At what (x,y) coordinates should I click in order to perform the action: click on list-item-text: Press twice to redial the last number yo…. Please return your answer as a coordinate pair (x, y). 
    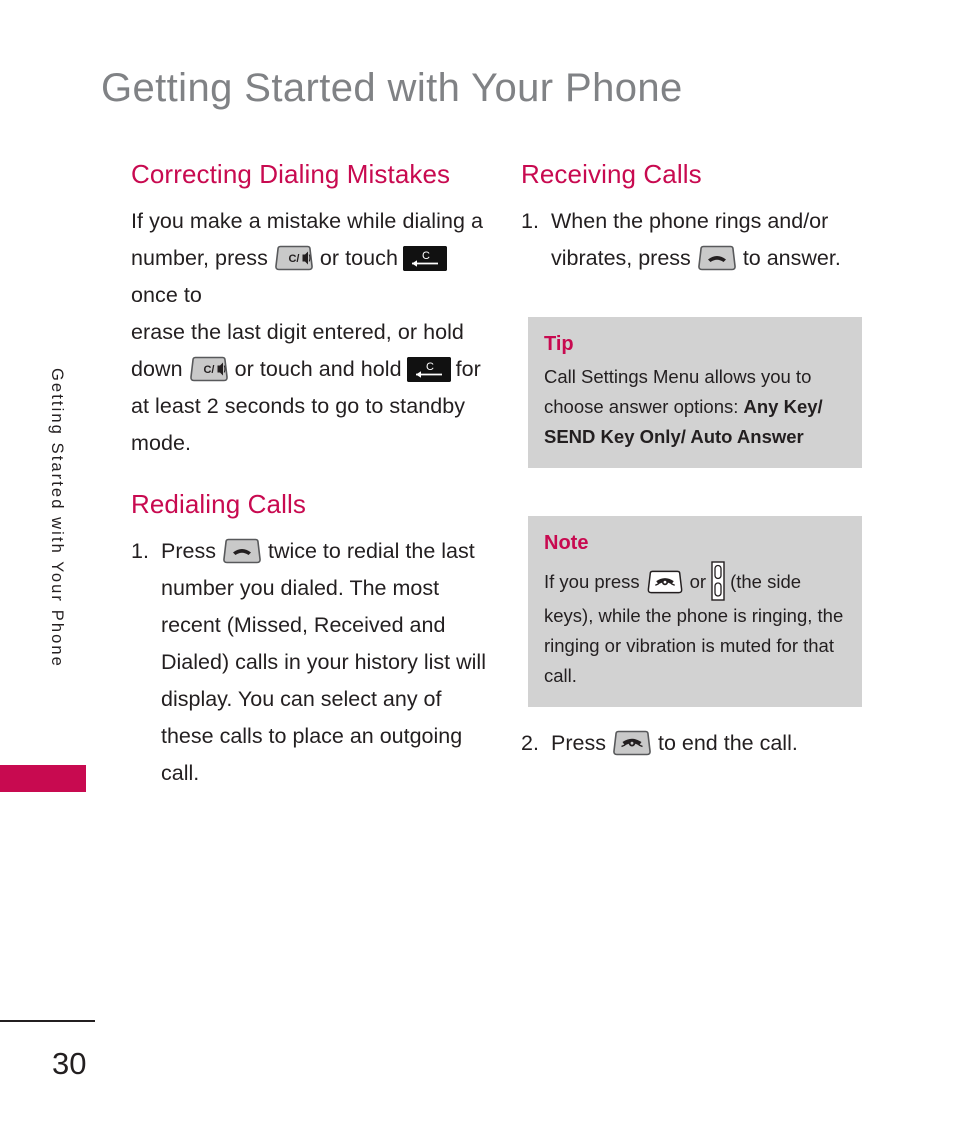
    Looking at the image, I should click on (324, 662).